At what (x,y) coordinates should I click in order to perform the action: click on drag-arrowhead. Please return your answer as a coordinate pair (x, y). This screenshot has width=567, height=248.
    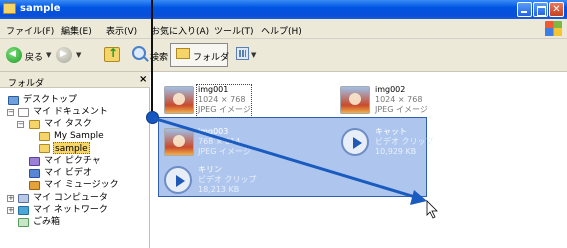
    Looking at the image, I should click on (418, 197).